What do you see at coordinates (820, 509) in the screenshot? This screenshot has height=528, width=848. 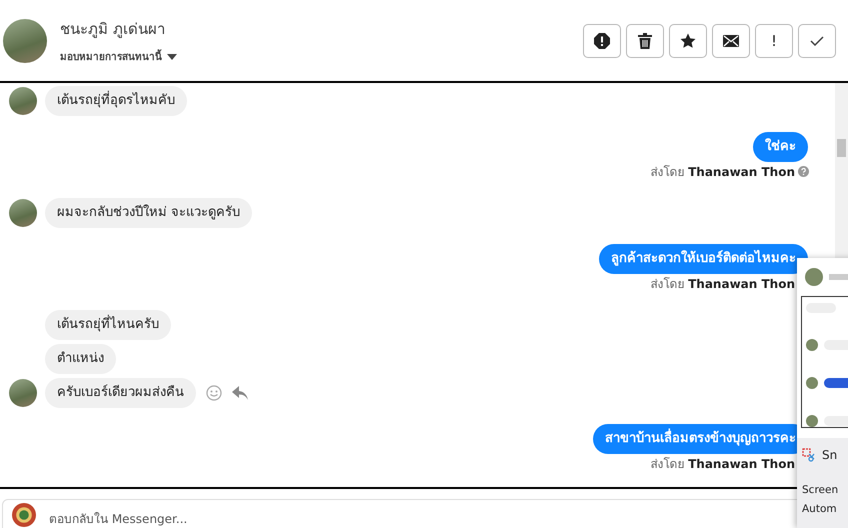 I see `popup-subtitle: Autom` at bounding box center [820, 509].